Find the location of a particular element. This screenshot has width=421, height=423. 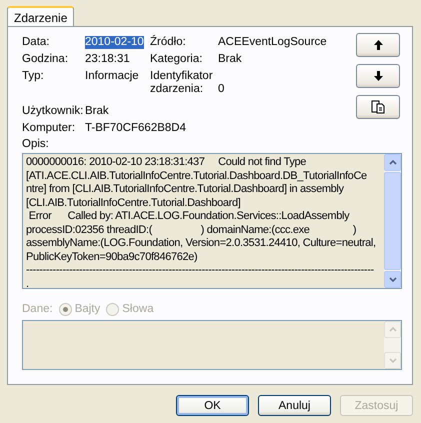

scroll-down-icon is located at coordinates (392, 279).